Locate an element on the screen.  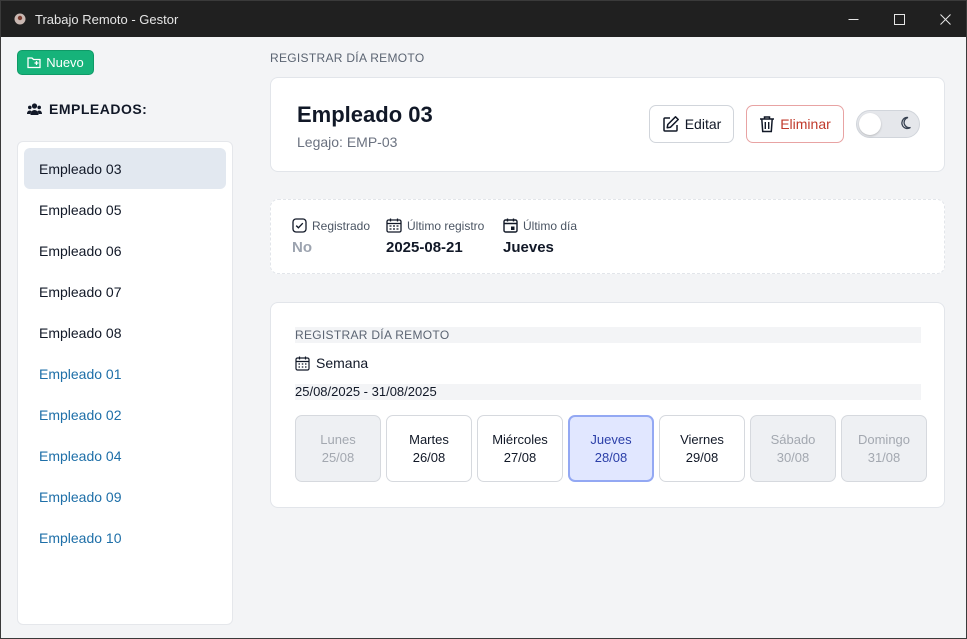
calendar-day-icon is located at coordinates (510, 225).